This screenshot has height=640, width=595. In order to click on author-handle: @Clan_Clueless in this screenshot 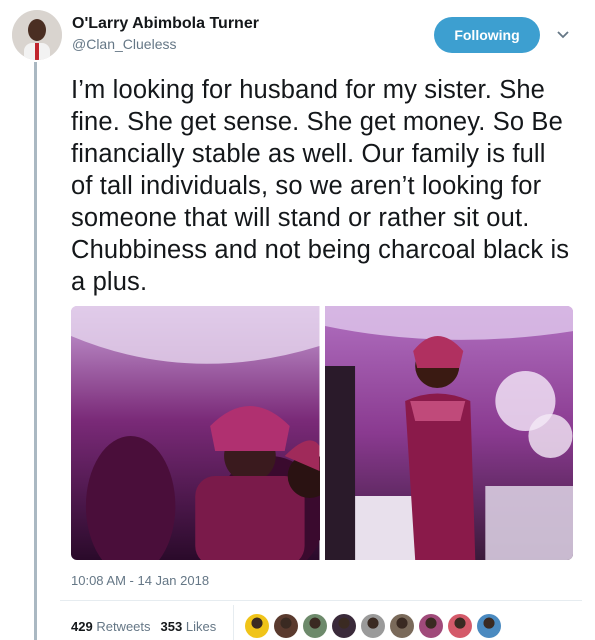, I will do `click(165, 44)`.